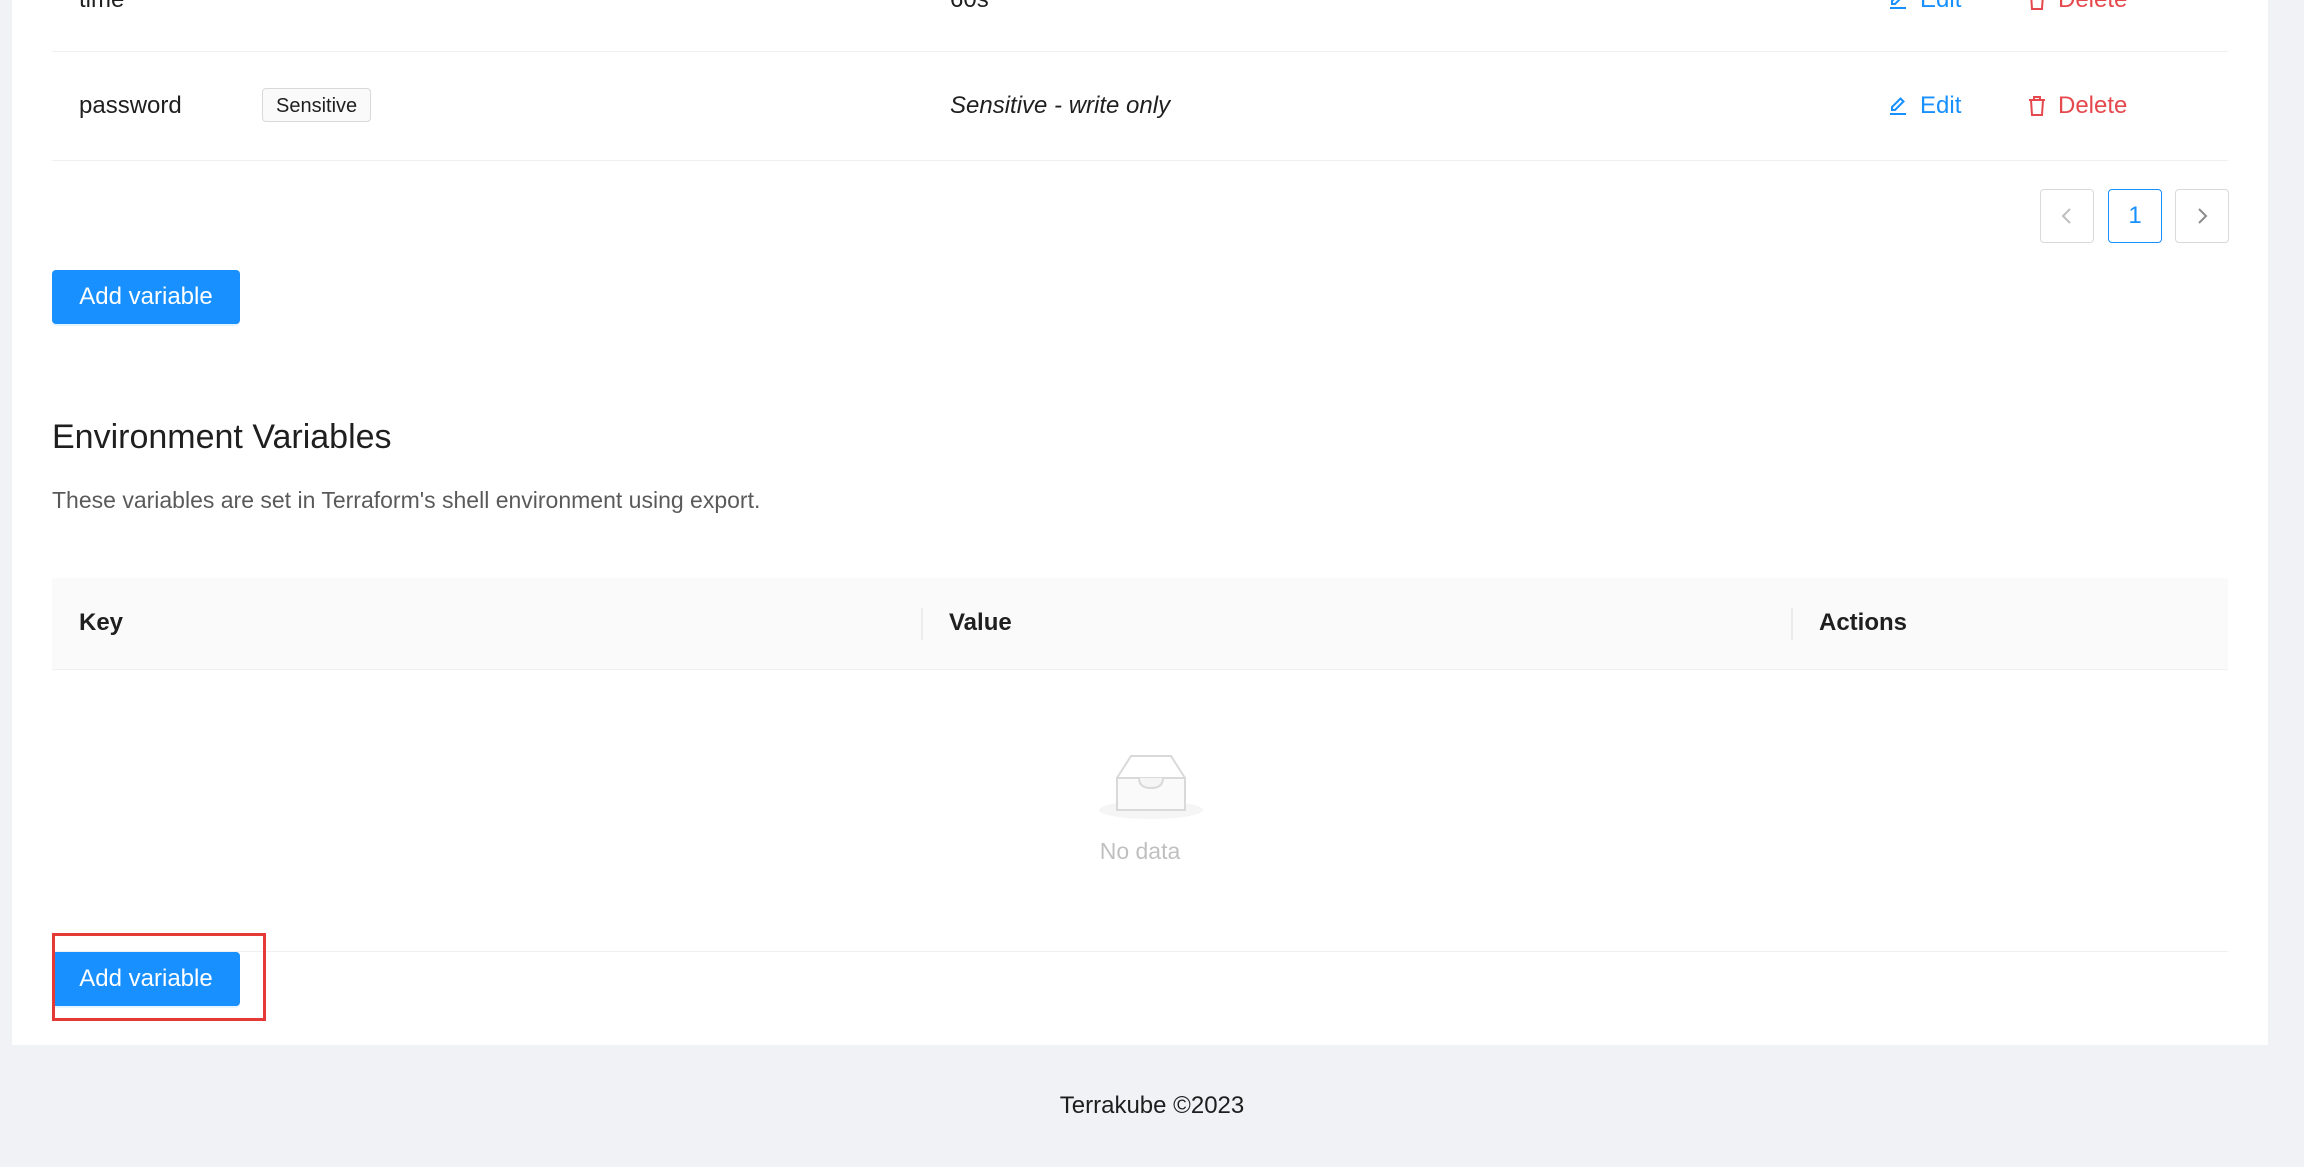 This screenshot has width=2304, height=1167. I want to click on column-header-key: Key, so click(101, 622).